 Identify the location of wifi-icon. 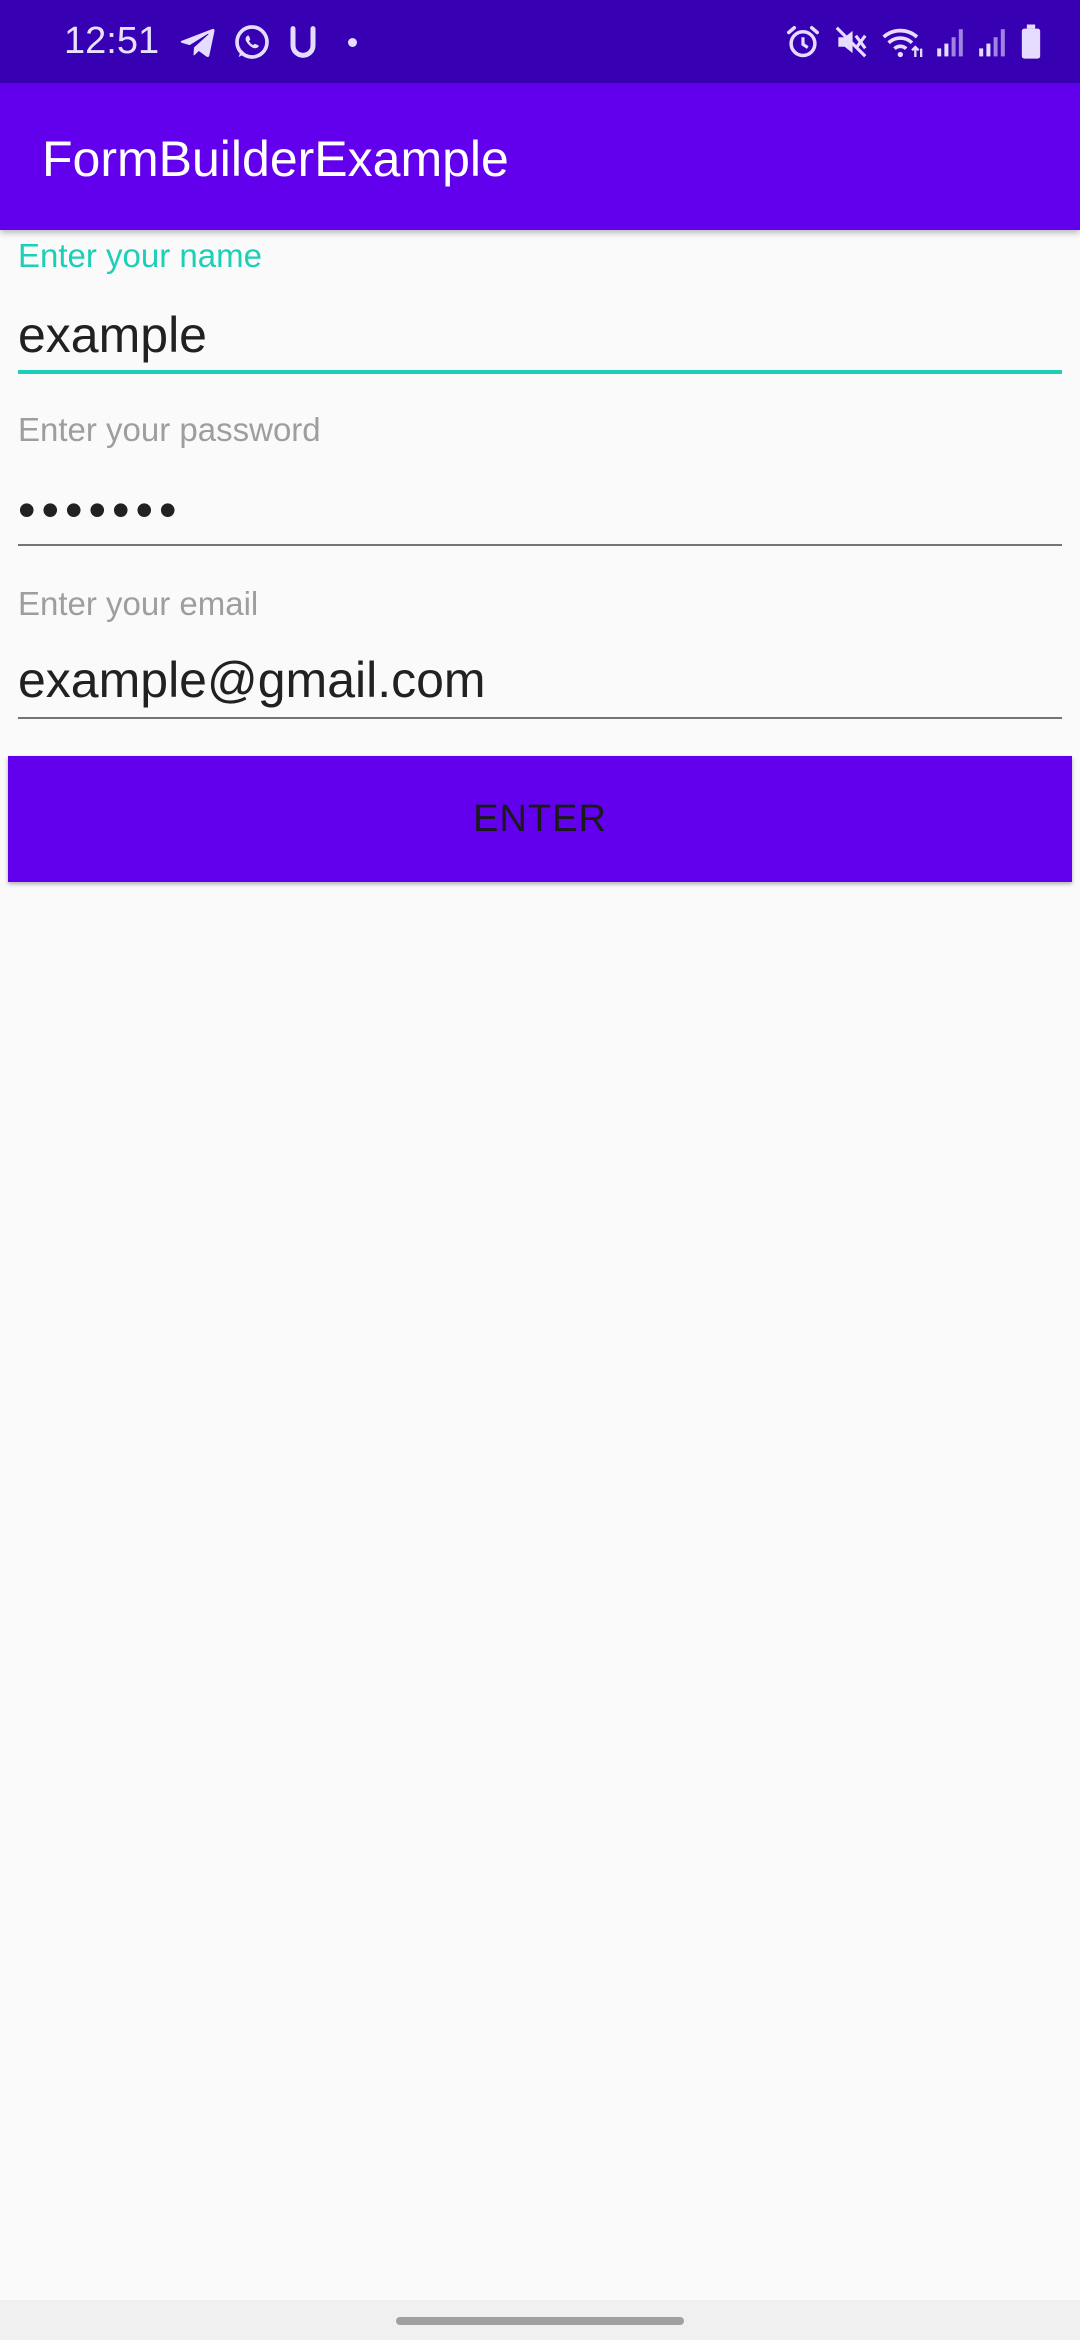
(902, 42).